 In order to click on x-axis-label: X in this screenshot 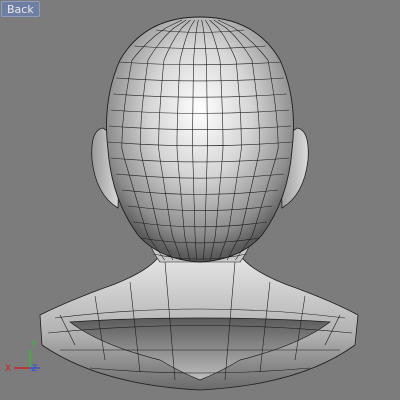, I will do `click(8, 369)`.